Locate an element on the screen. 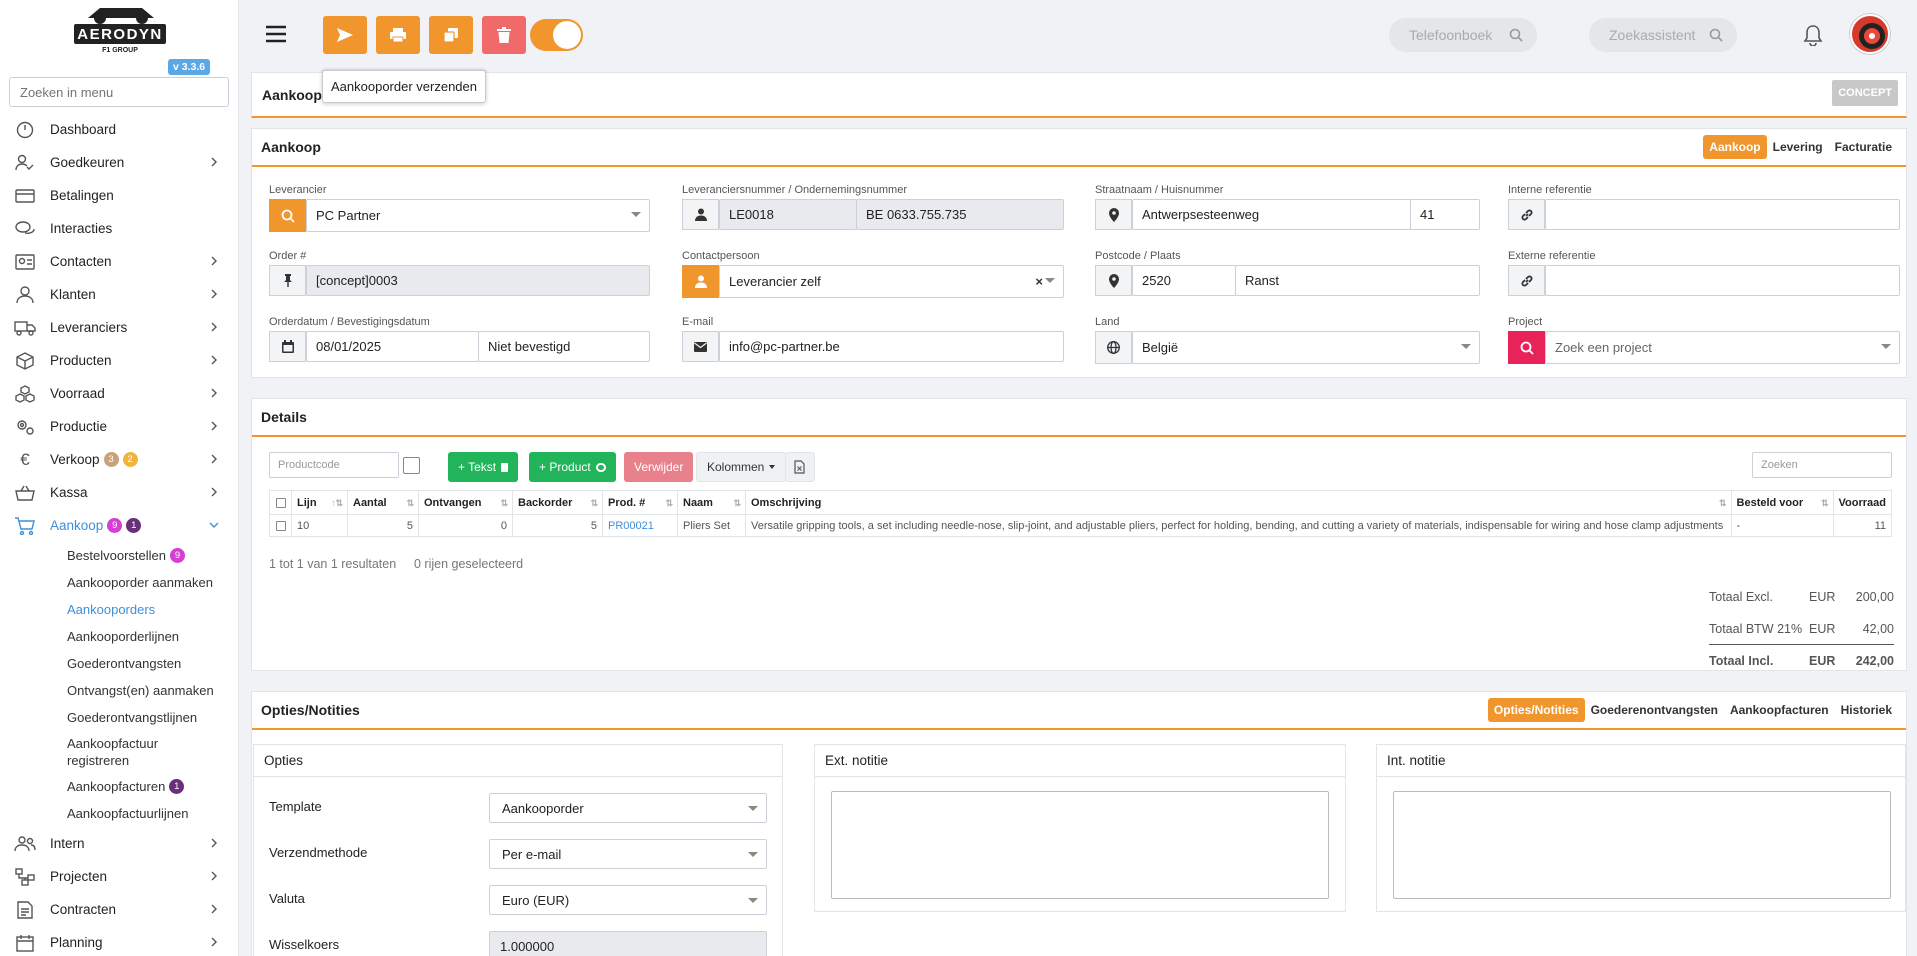  submenu-goederontvangsten: Goederontvangsten is located at coordinates (119, 663).